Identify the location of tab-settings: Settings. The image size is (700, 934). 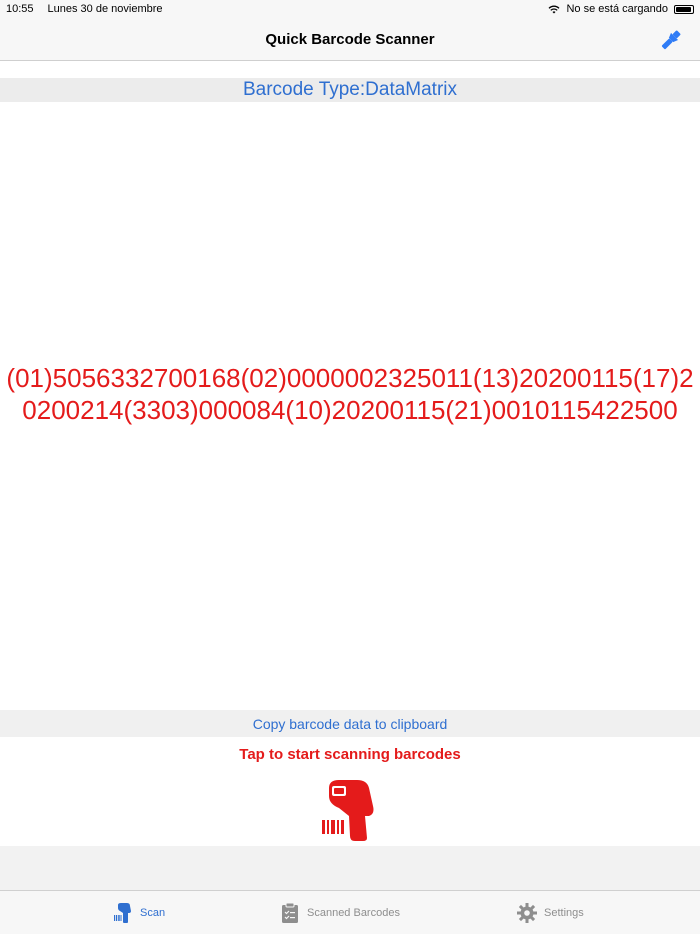
(550, 913).